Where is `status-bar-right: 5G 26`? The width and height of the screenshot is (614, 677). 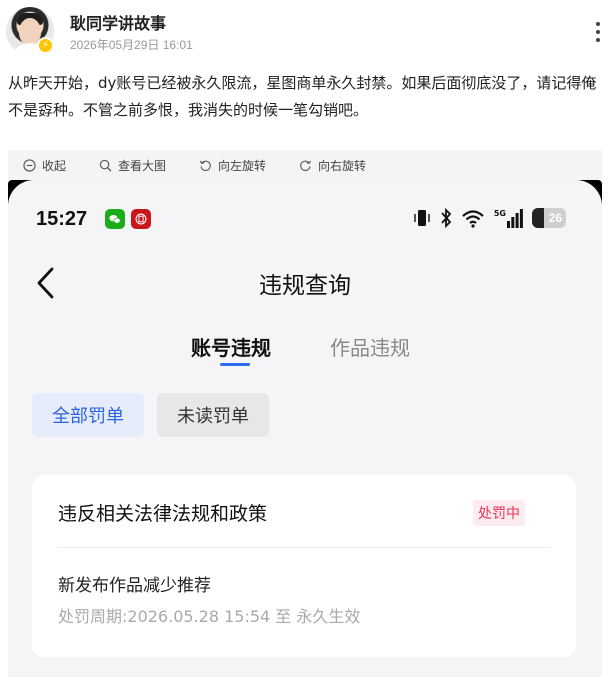 status-bar-right: 5G 26 is located at coordinates (489, 218).